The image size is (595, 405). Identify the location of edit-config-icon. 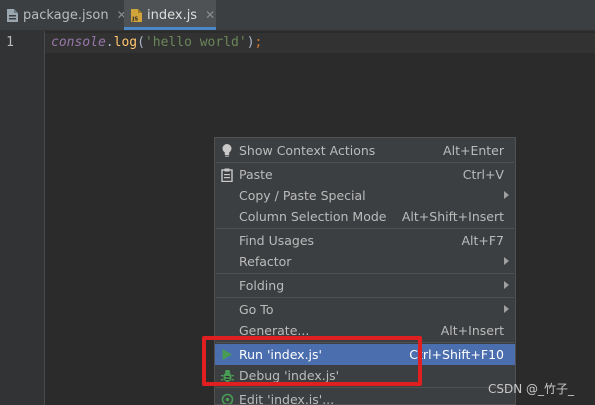
(227, 398).